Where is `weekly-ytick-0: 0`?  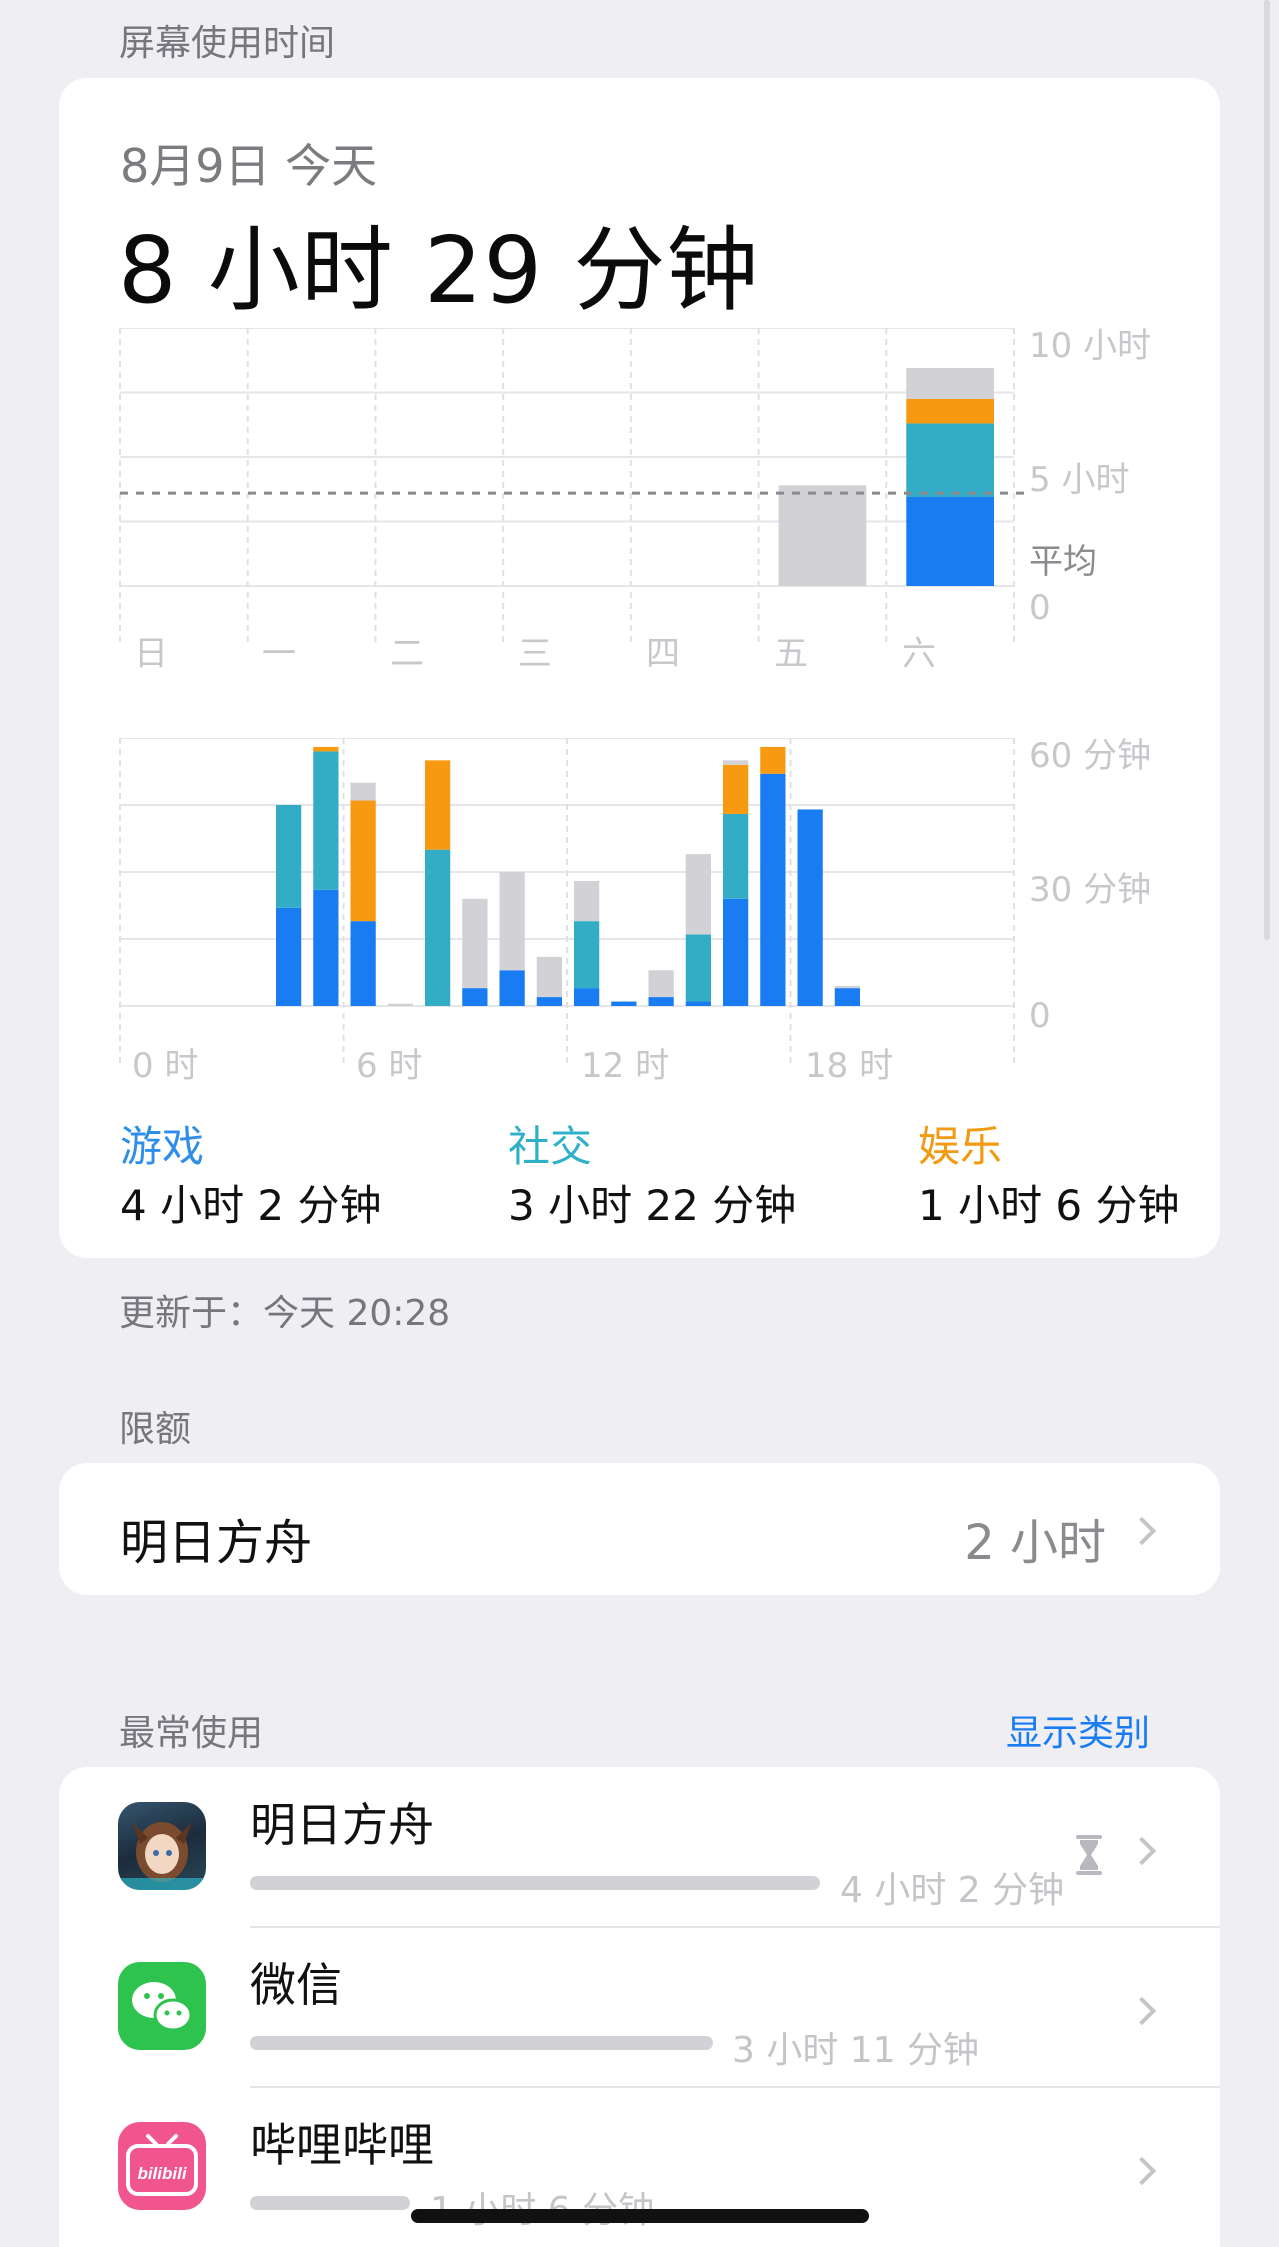
weekly-ytick-0: 0 is located at coordinates (1040, 608).